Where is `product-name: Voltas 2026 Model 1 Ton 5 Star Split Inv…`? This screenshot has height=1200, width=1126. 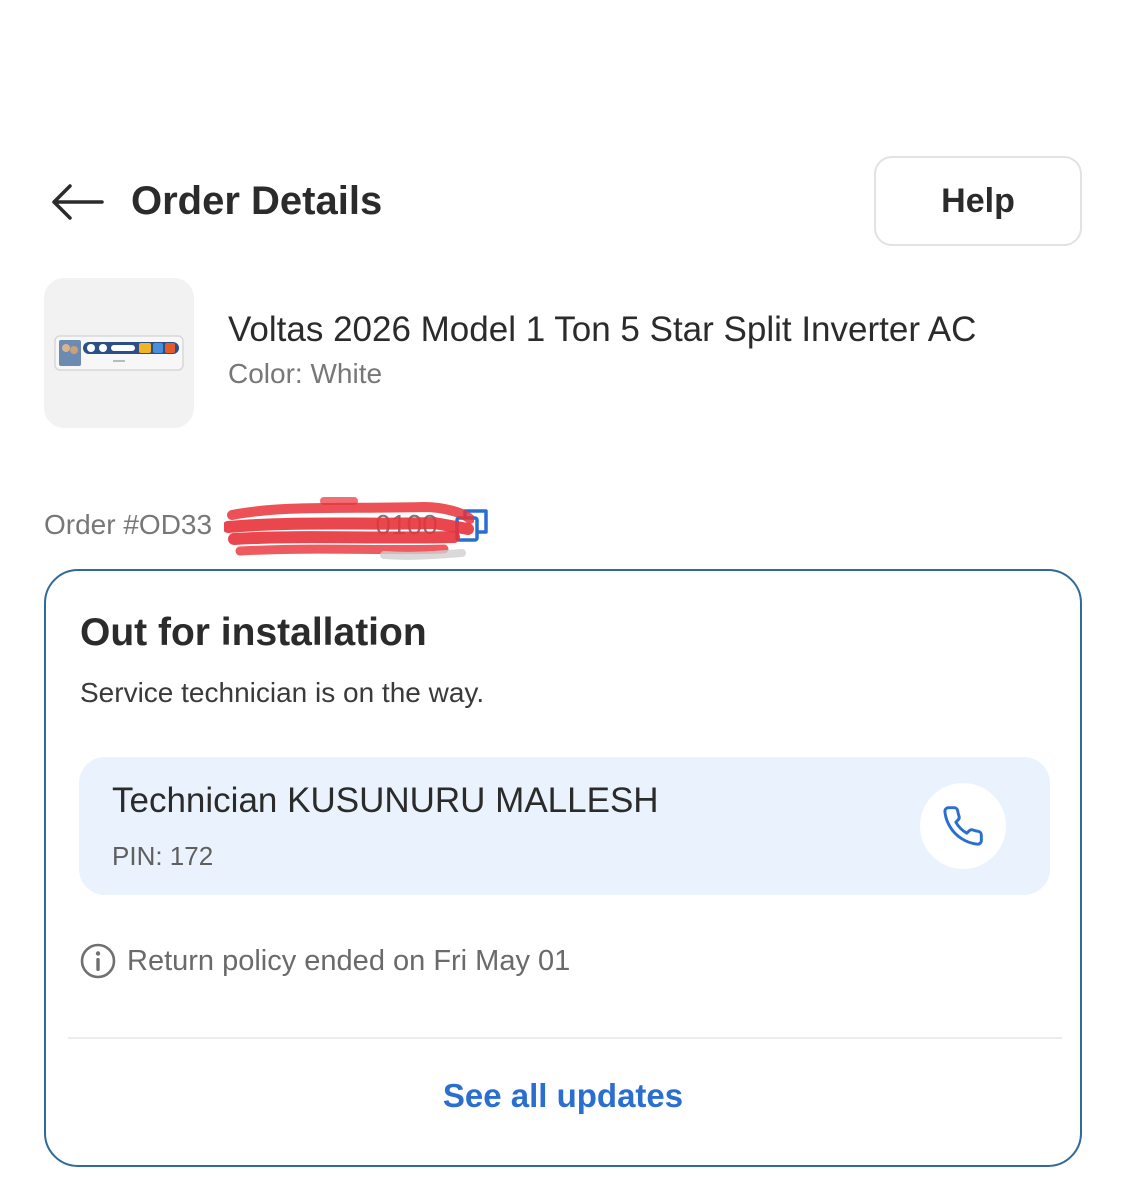 product-name: Voltas 2026 Model 1 Ton 5 Star Split Inv… is located at coordinates (602, 330).